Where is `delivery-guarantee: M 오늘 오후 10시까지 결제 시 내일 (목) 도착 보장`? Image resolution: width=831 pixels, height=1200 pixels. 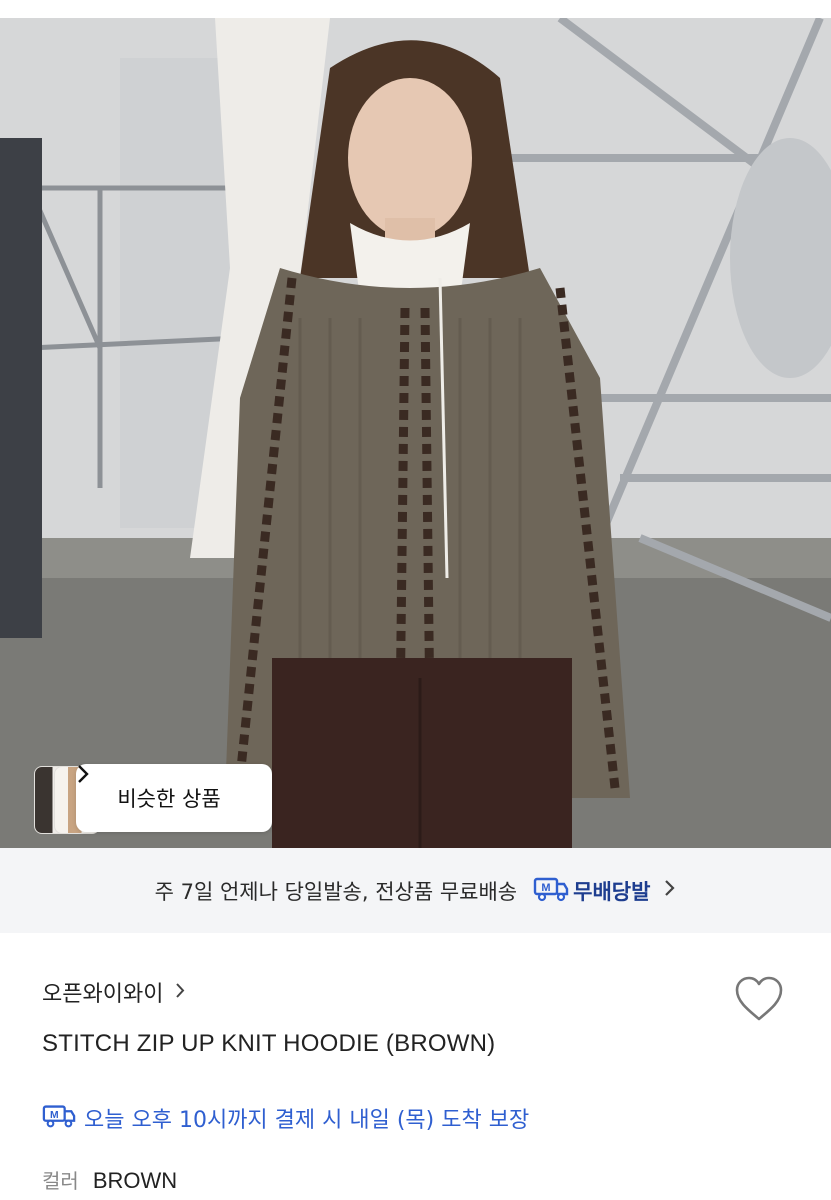 delivery-guarantee: M 오늘 오후 10시까지 결제 시 내일 (목) 도착 보장 is located at coordinates (285, 1118).